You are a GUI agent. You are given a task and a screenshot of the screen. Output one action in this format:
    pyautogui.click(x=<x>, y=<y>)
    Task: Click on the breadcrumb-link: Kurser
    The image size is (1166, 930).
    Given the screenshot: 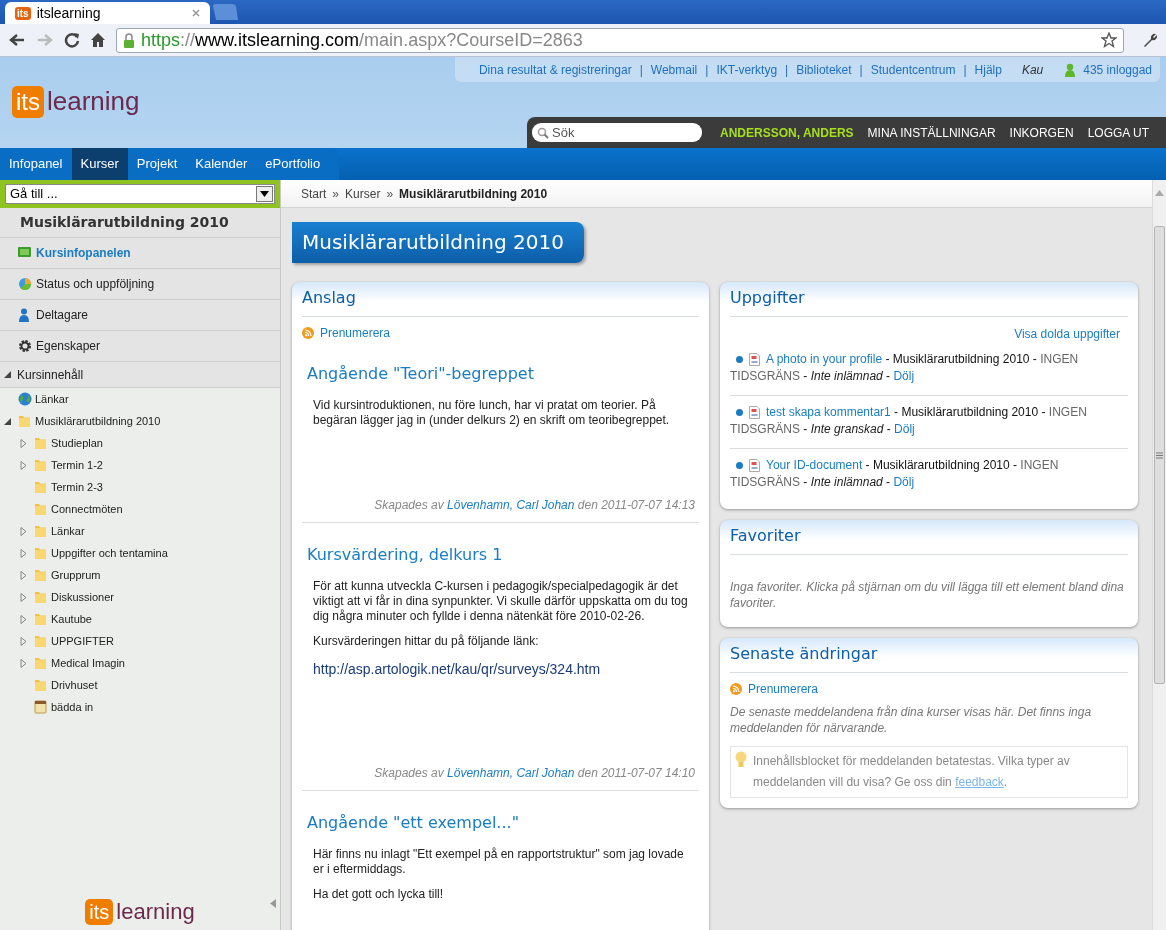 What is the action you would take?
    pyautogui.click(x=363, y=193)
    